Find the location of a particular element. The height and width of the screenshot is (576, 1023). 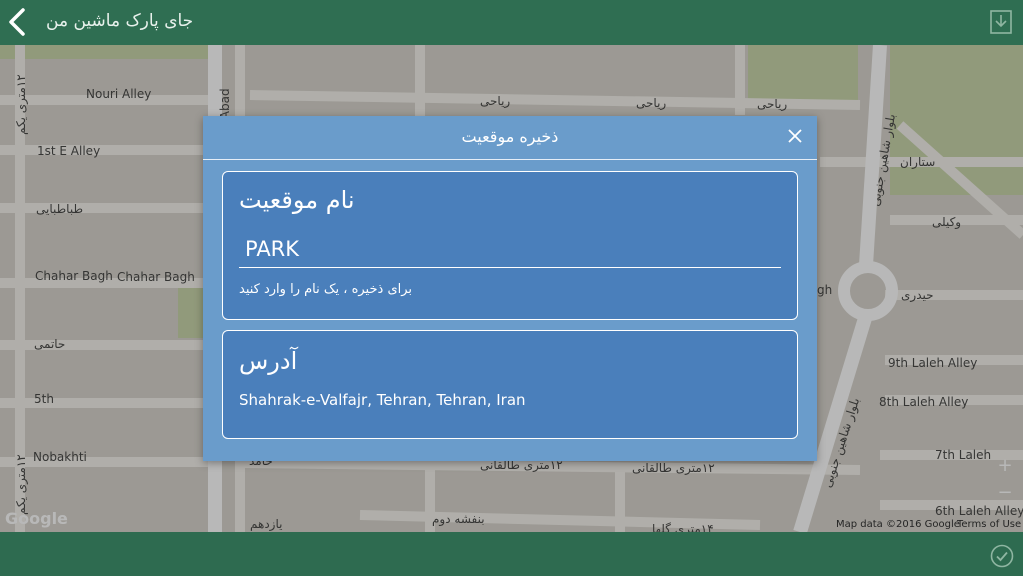

dialog-header: ذخیره موقعیت is located at coordinates (510, 138).